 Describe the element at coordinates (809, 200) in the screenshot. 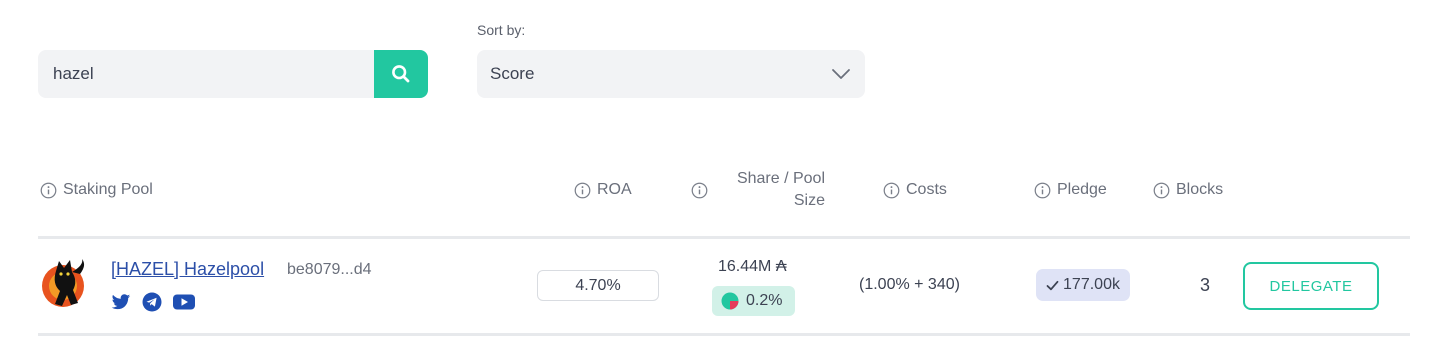

I see `header-share-line-2: Size` at that location.